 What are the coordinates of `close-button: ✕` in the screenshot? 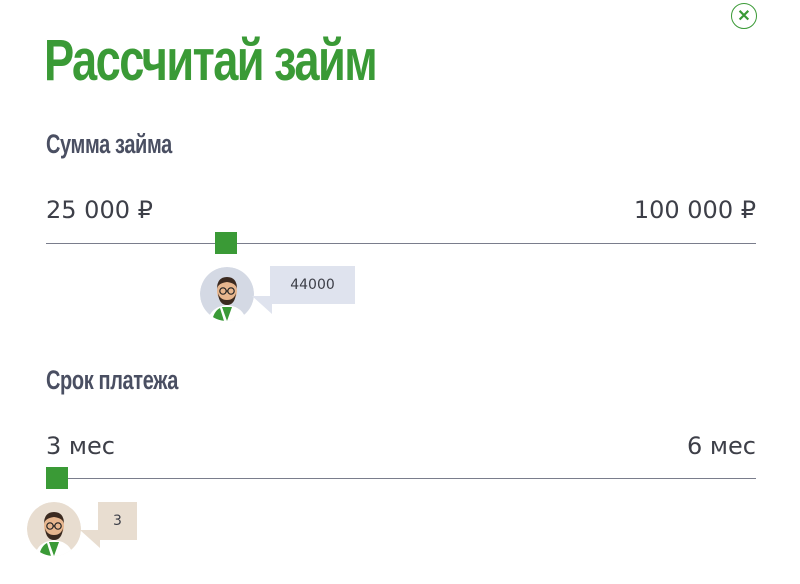 It's located at (744, 16).